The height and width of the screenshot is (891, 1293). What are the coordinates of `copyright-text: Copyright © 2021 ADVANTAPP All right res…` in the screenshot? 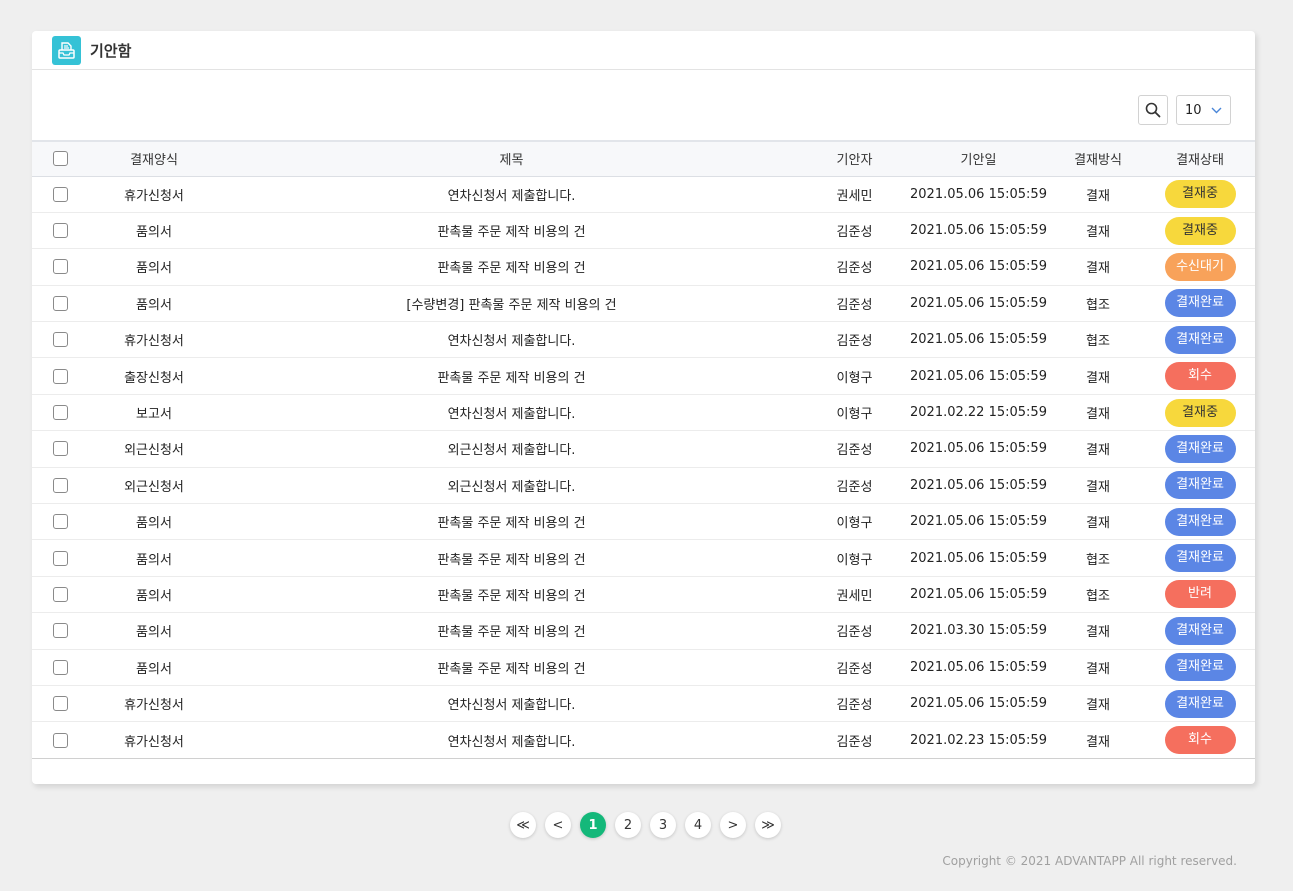 It's located at (1089, 861).